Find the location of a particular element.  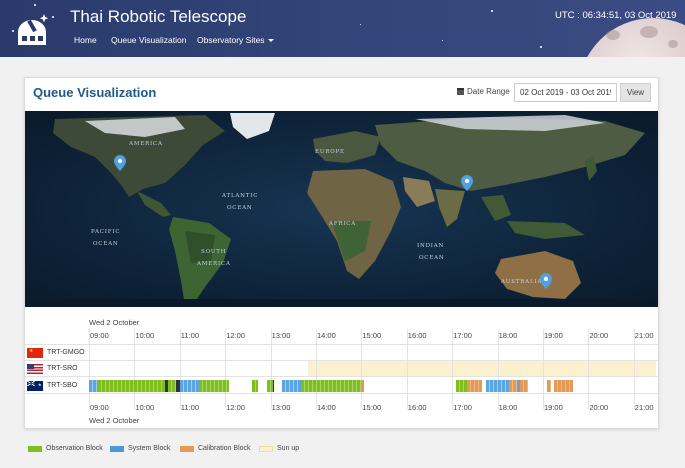

usa-flag-icon is located at coordinates (35, 368).